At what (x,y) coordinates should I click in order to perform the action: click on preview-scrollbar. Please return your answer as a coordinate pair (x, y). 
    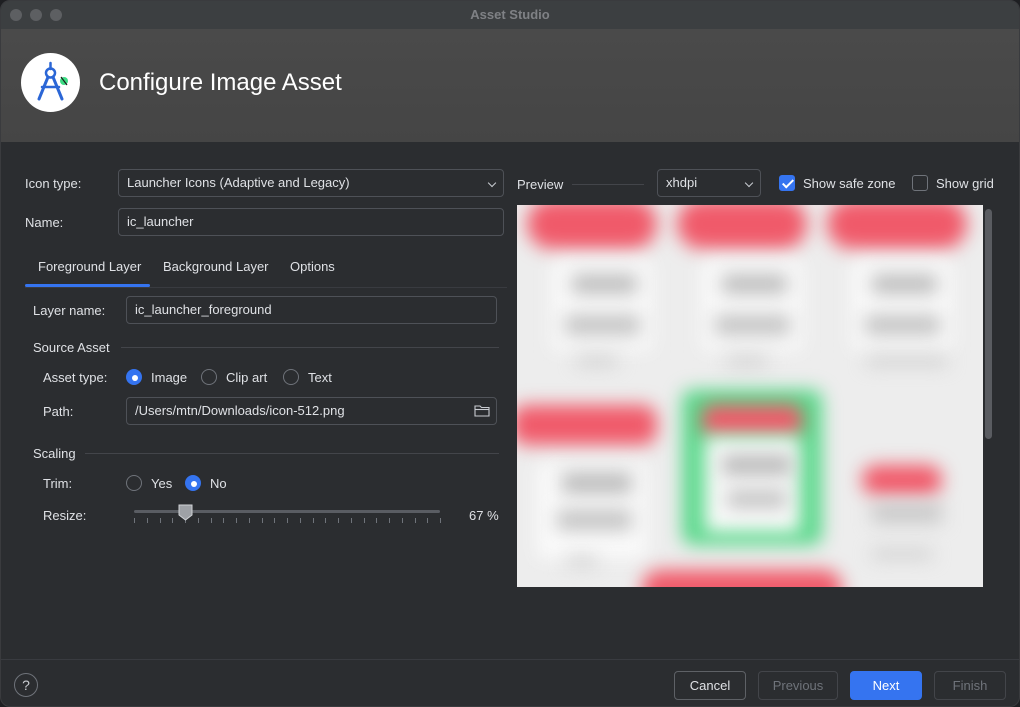
    Looking at the image, I should click on (988, 324).